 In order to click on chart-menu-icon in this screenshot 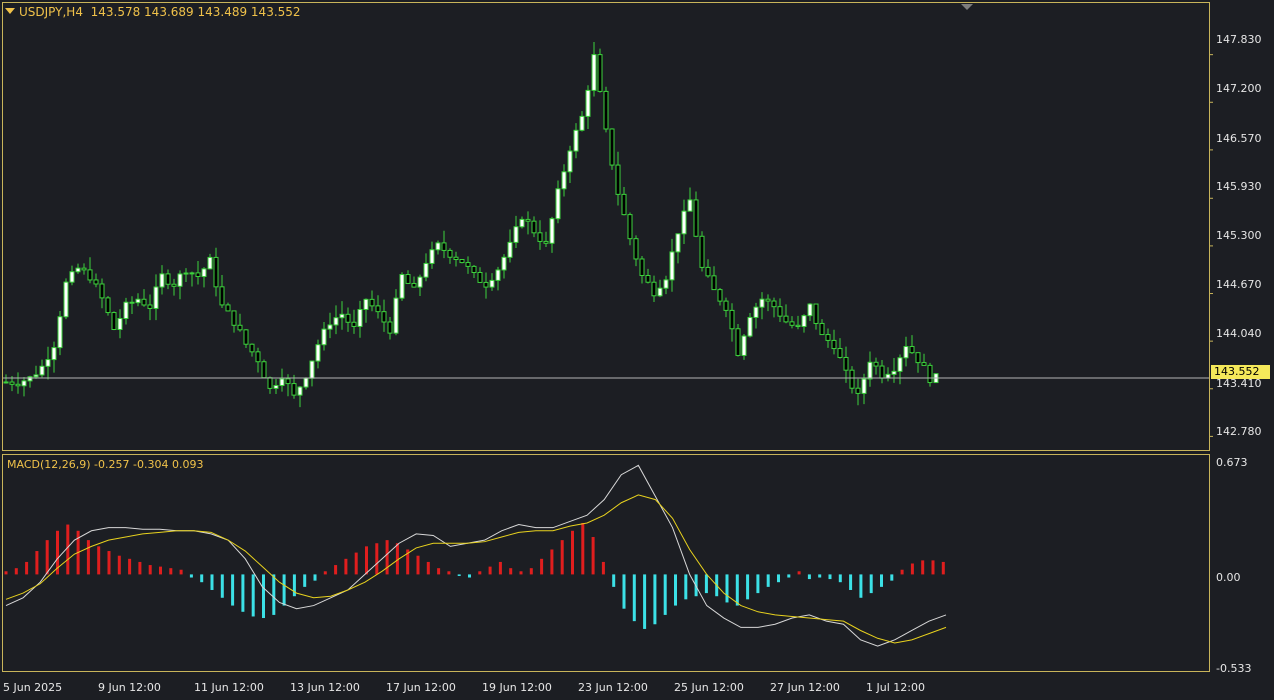, I will do `click(10, 11)`.